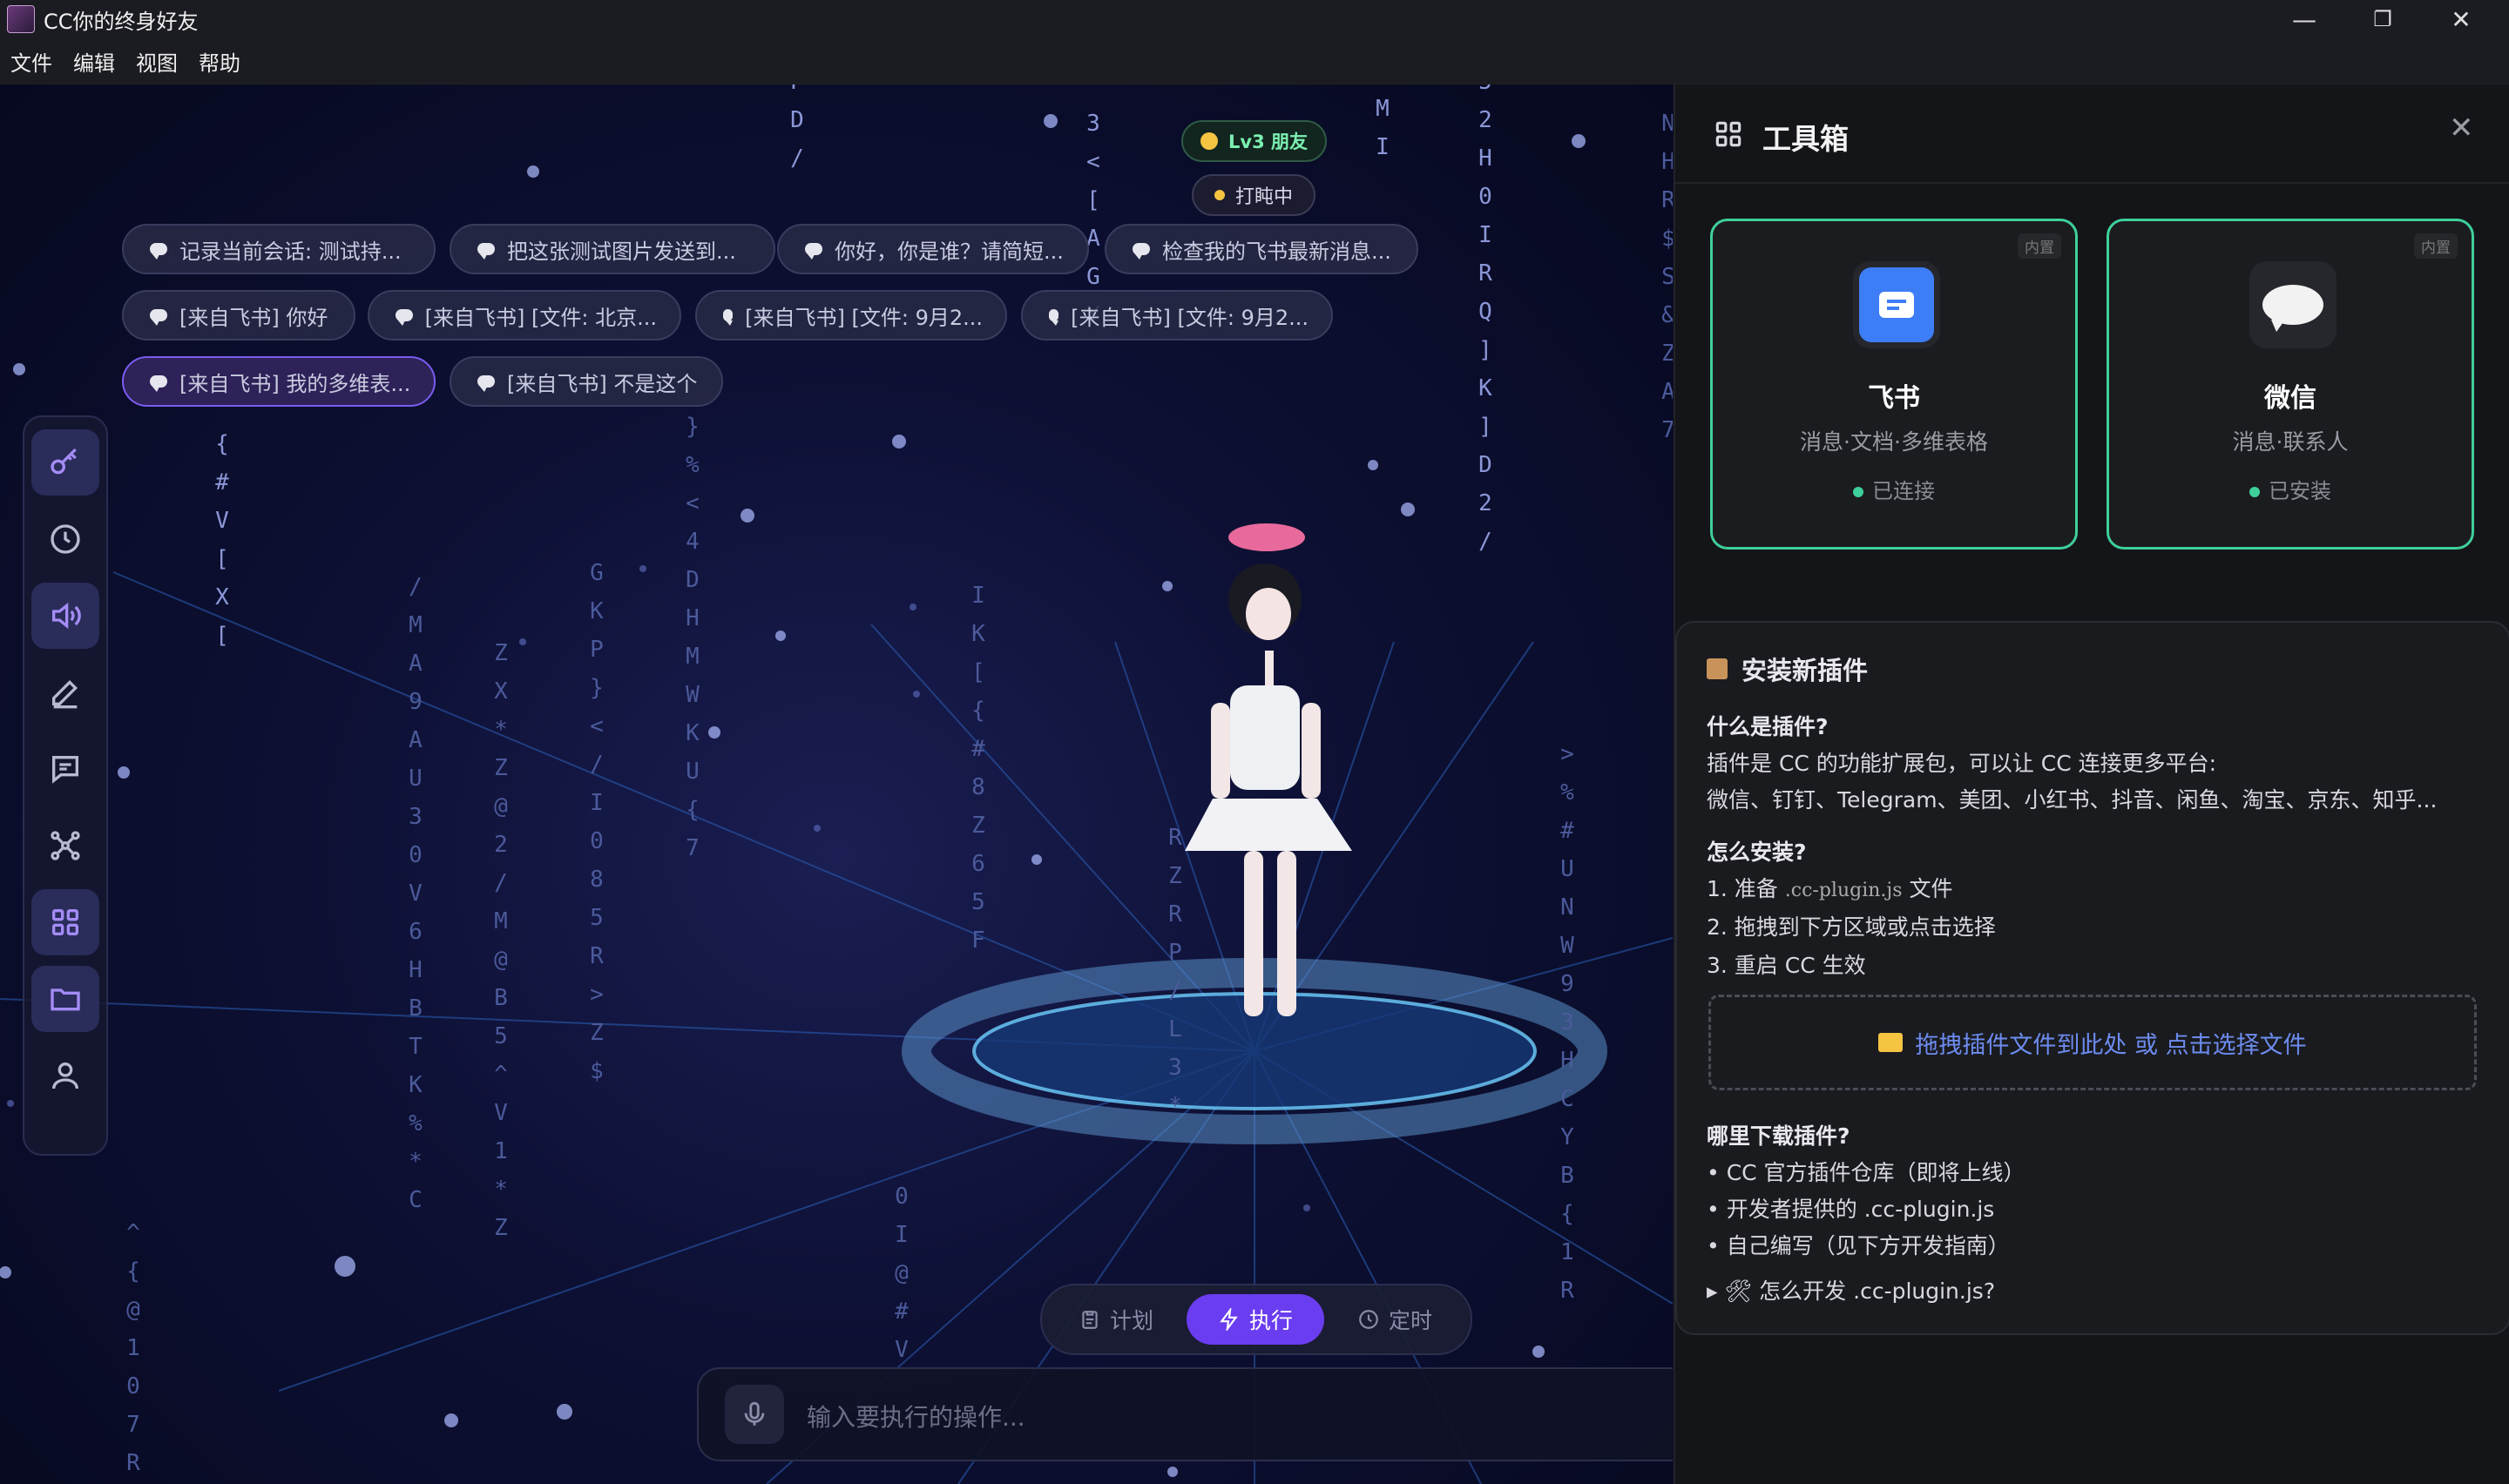  I want to click on install-title: 安装新插件, so click(1787, 669).